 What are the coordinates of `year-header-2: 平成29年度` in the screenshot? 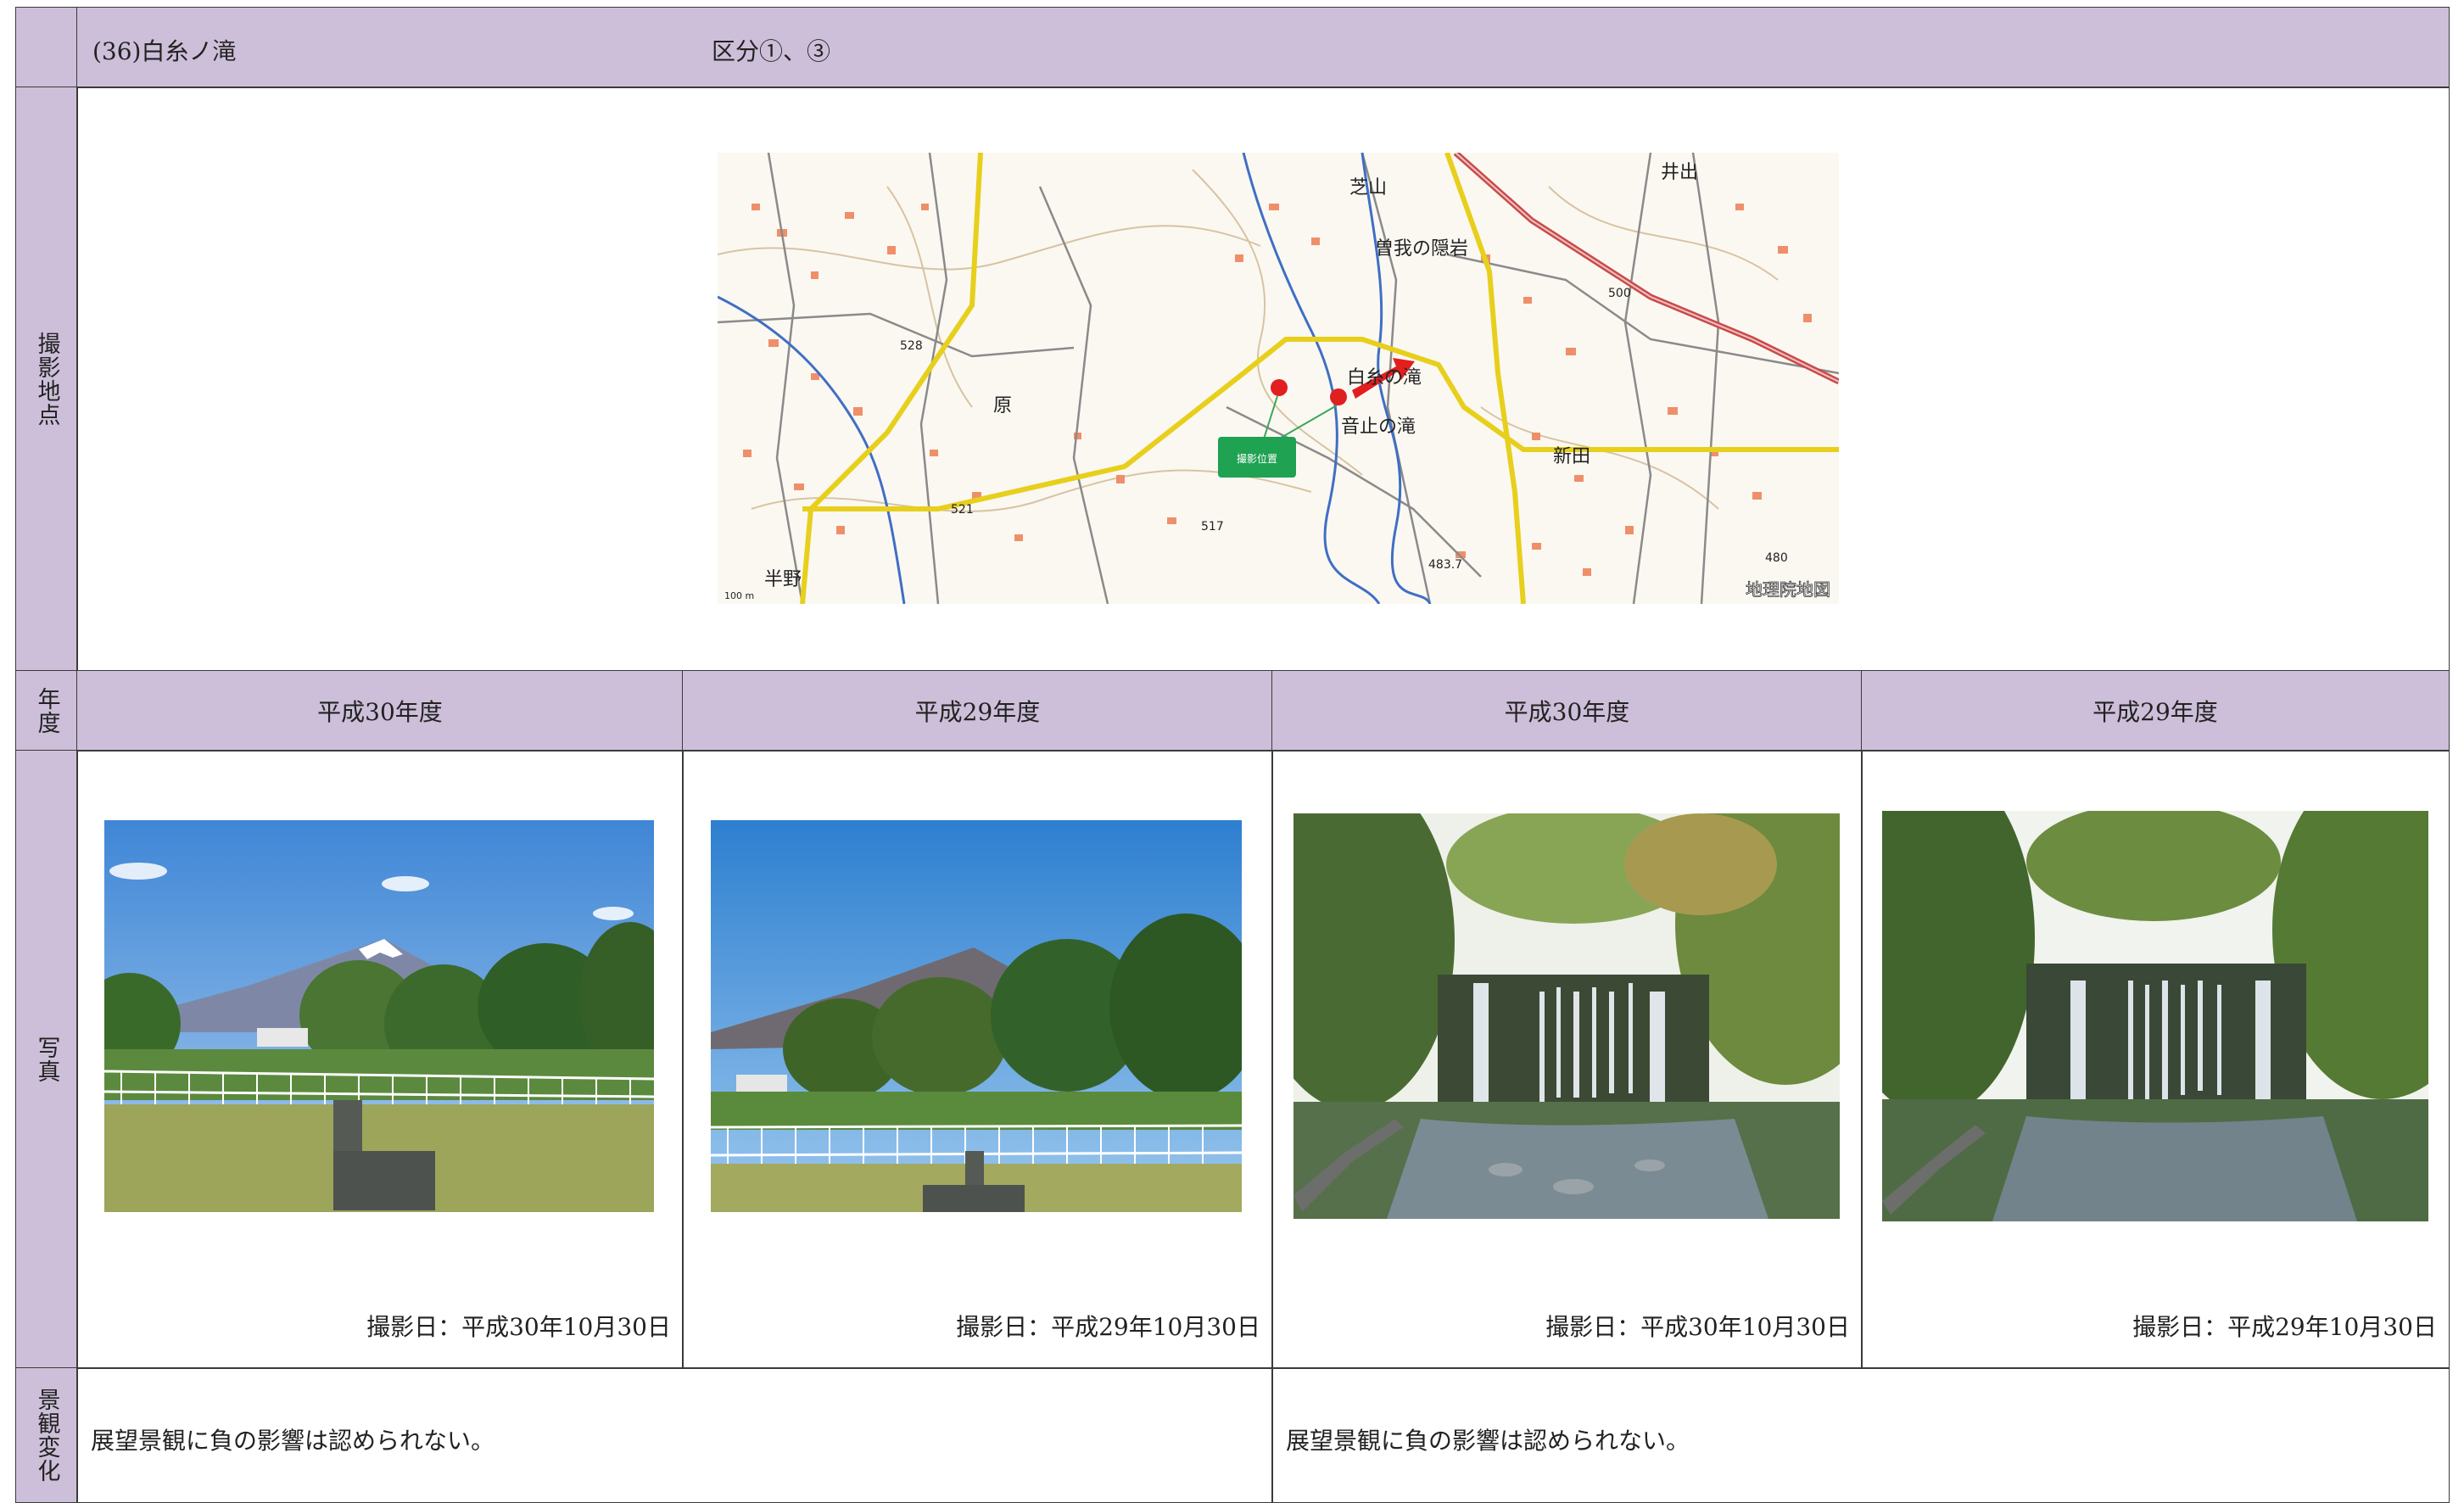 It's located at (977, 711).